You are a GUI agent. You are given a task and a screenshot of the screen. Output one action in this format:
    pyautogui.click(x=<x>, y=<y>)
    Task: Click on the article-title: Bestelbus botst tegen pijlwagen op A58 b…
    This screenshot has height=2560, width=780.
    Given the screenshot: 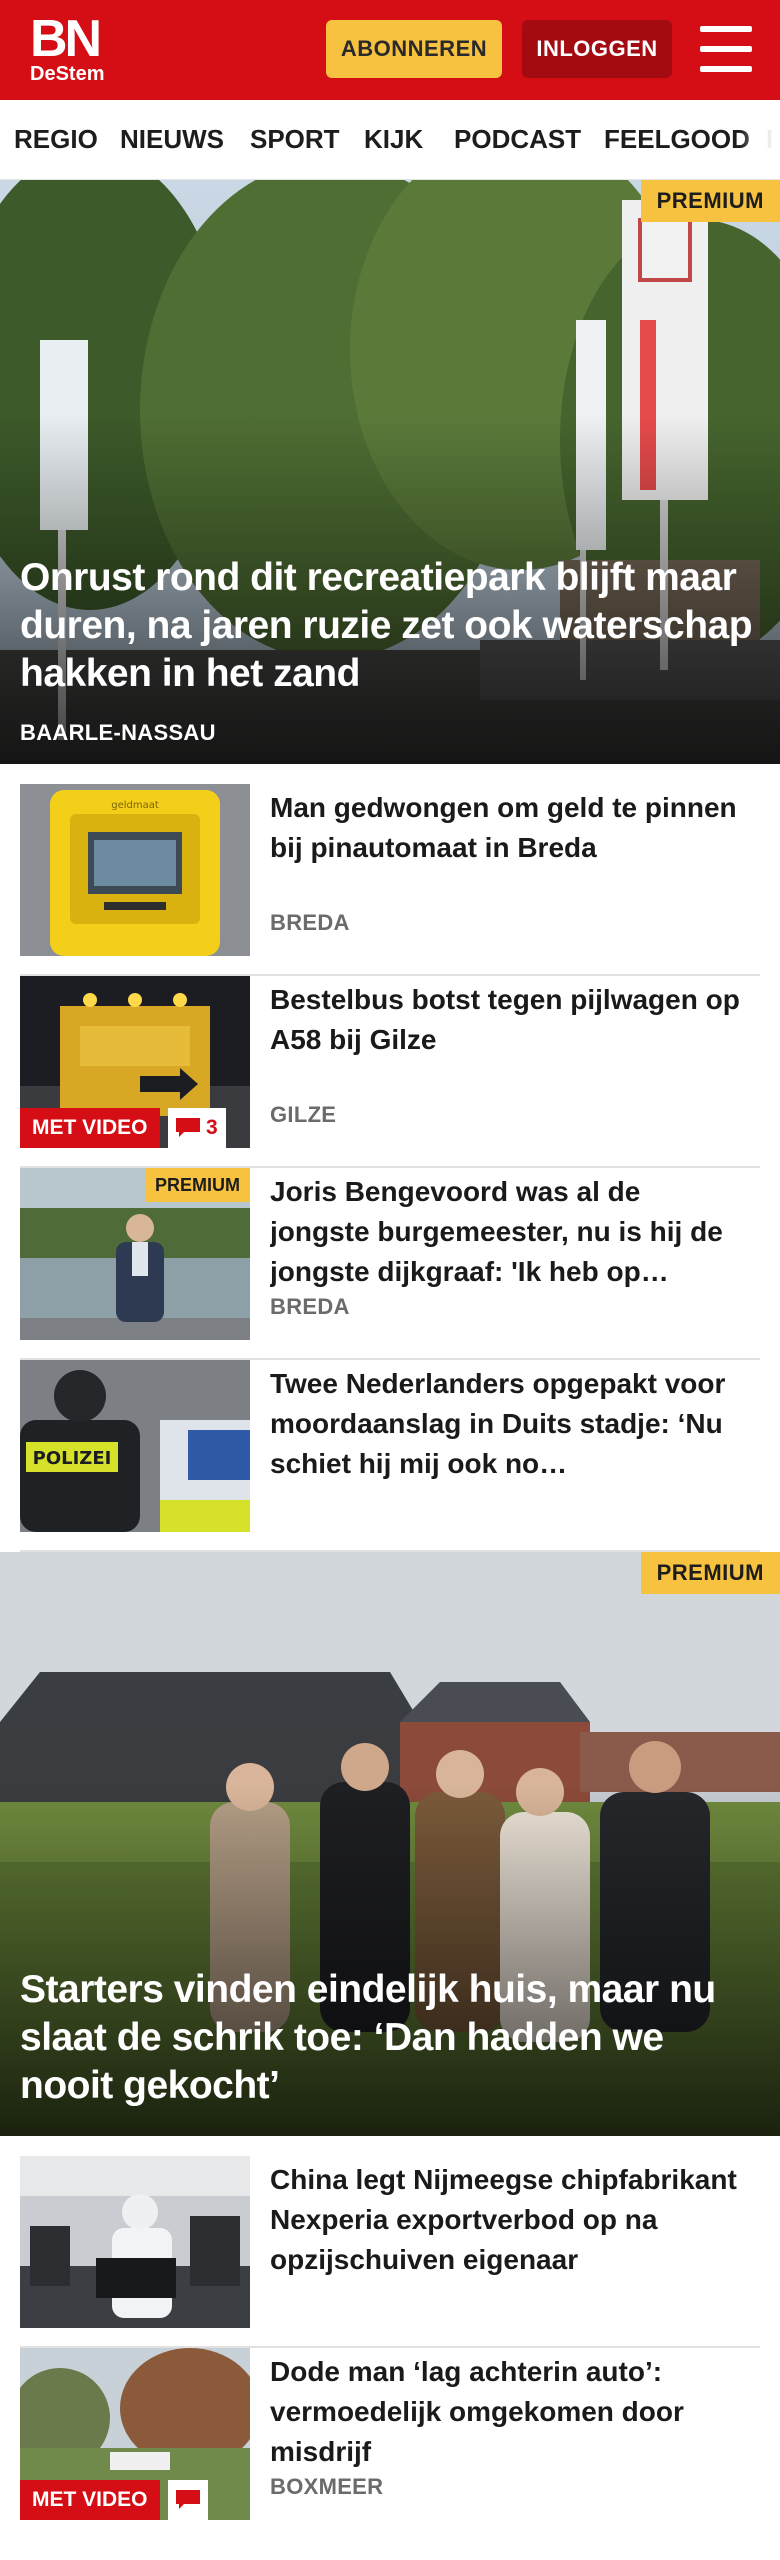 What is the action you would take?
    pyautogui.click(x=505, y=1020)
    